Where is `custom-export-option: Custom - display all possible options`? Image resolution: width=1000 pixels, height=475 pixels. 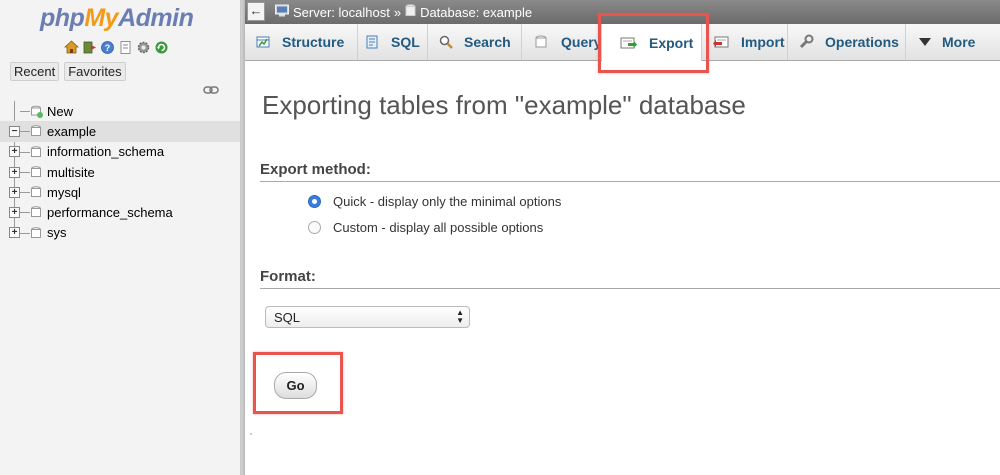
custom-export-option: Custom - display all possible options is located at coordinates (425, 227).